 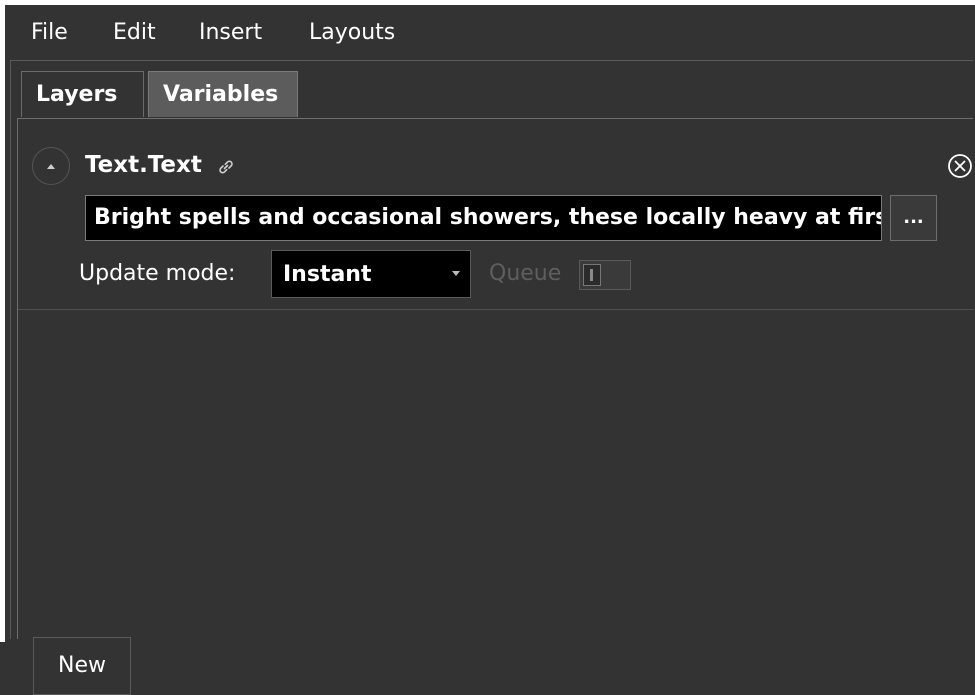 What do you see at coordinates (143, 165) in the screenshot?
I see `variable-name: Text.Text` at bounding box center [143, 165].